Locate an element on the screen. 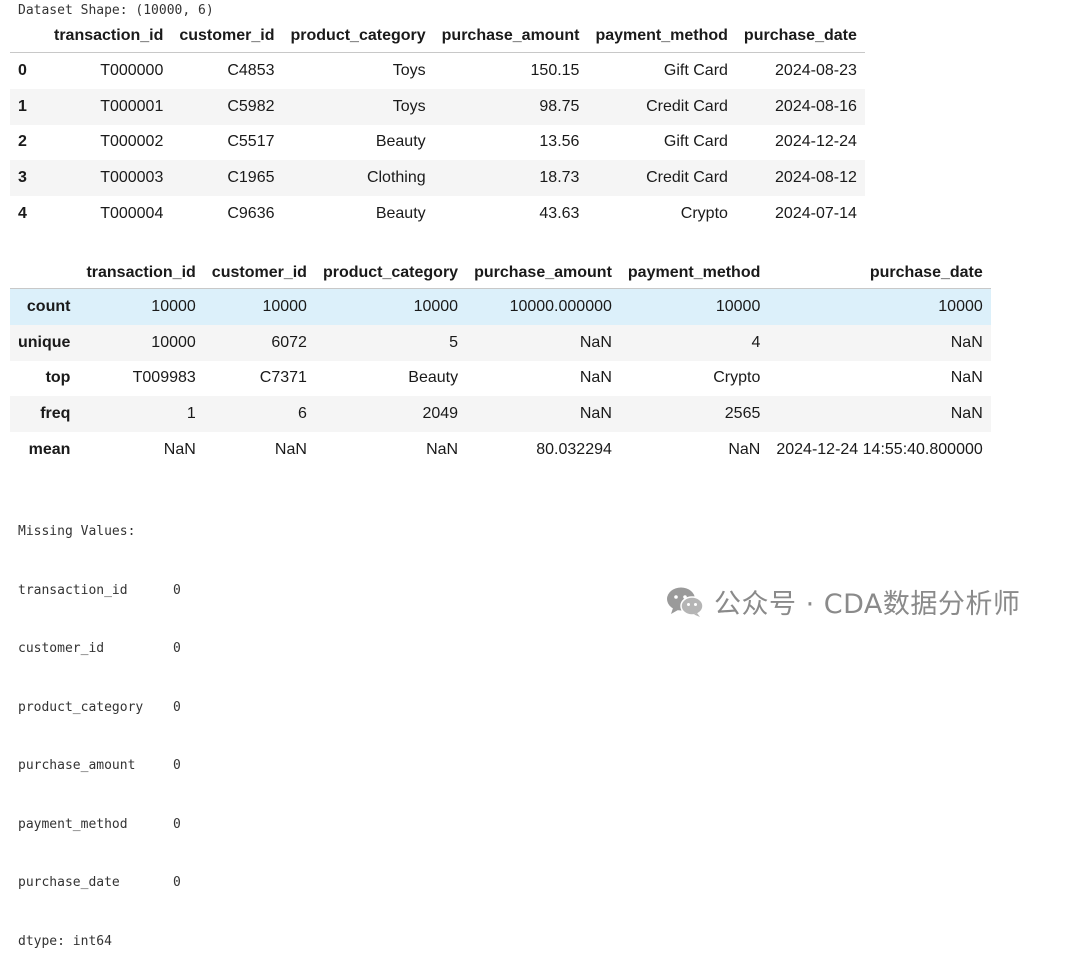 The image size is (1080, 971). table-cell: Gift Card is located at coordinates (695, 142).